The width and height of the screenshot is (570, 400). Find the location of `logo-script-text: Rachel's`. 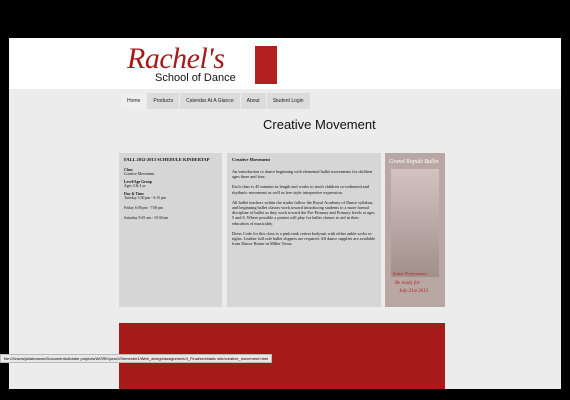

logo-script-text: Rachel's is located at coordinates (176, 58).